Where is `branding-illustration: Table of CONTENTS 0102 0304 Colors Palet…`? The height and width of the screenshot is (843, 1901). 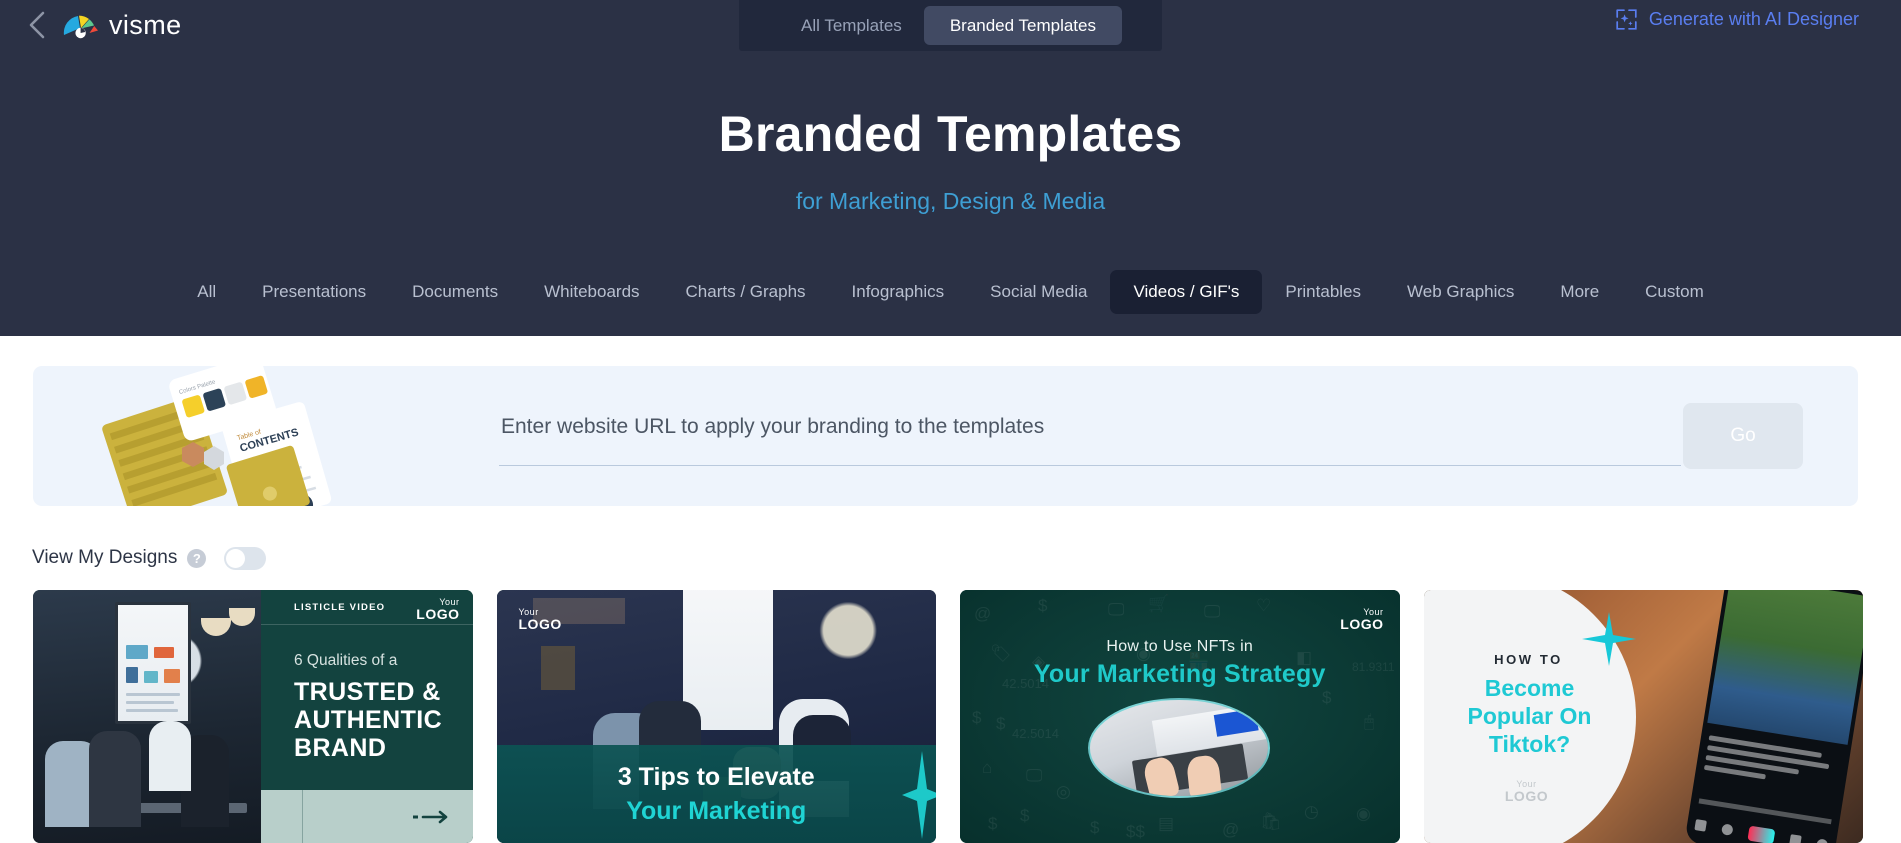
branding-illustration: Table of CONTENTS 0102 0304 Colors Palet… is located at coordinates (251, 436).